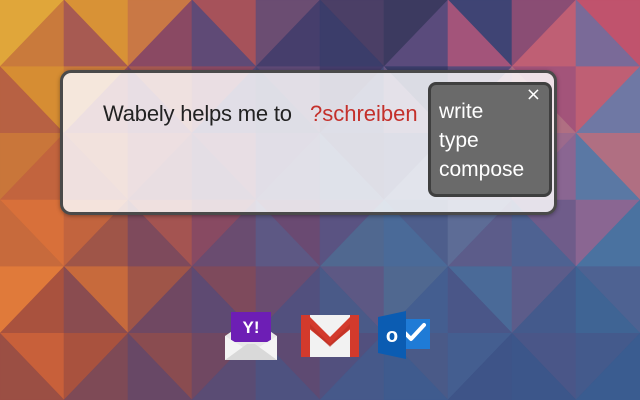 Image resolution: width=640 pixels, height=400 pixels. I want to click on prompt-sentence: Wabely helps me to, so click(197, 113).